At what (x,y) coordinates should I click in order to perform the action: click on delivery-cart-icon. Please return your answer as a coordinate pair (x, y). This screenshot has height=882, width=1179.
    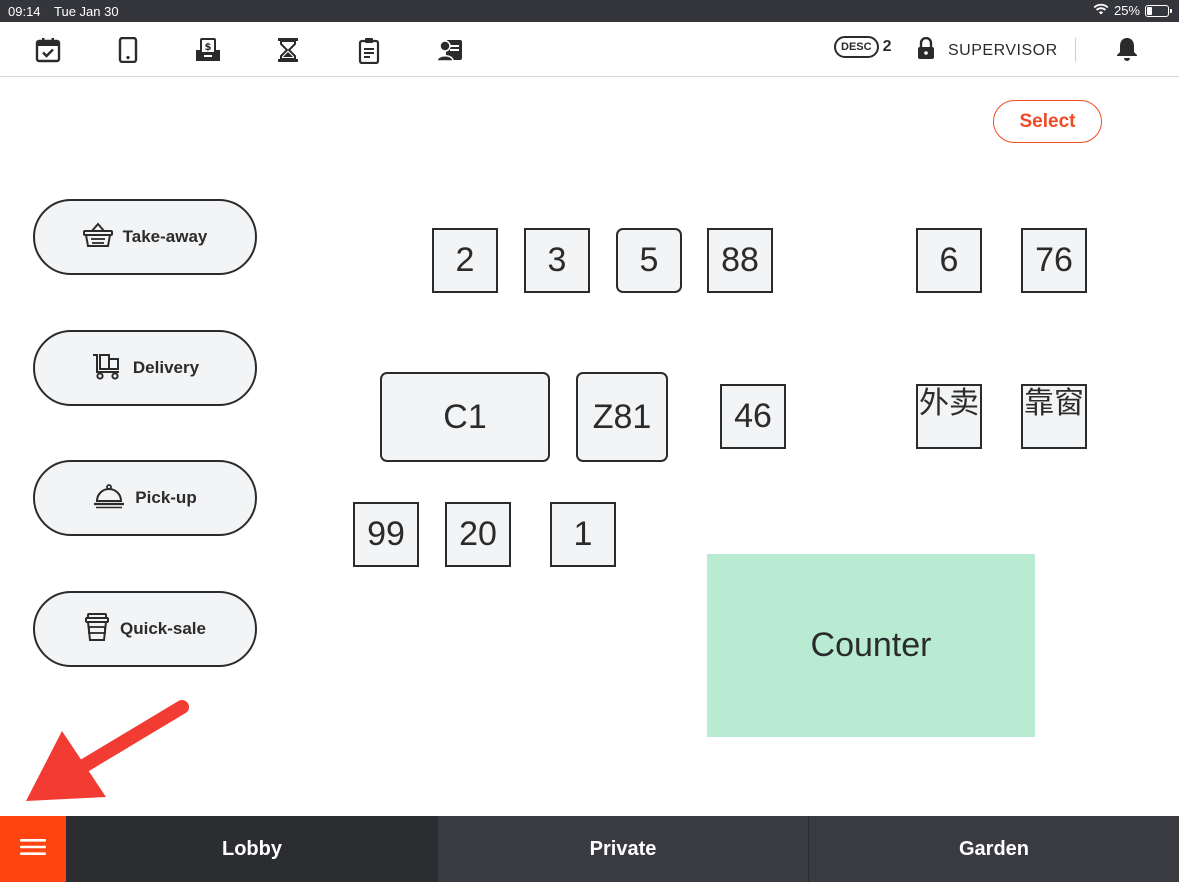
    Looking at the image, I should click on (107, 368).